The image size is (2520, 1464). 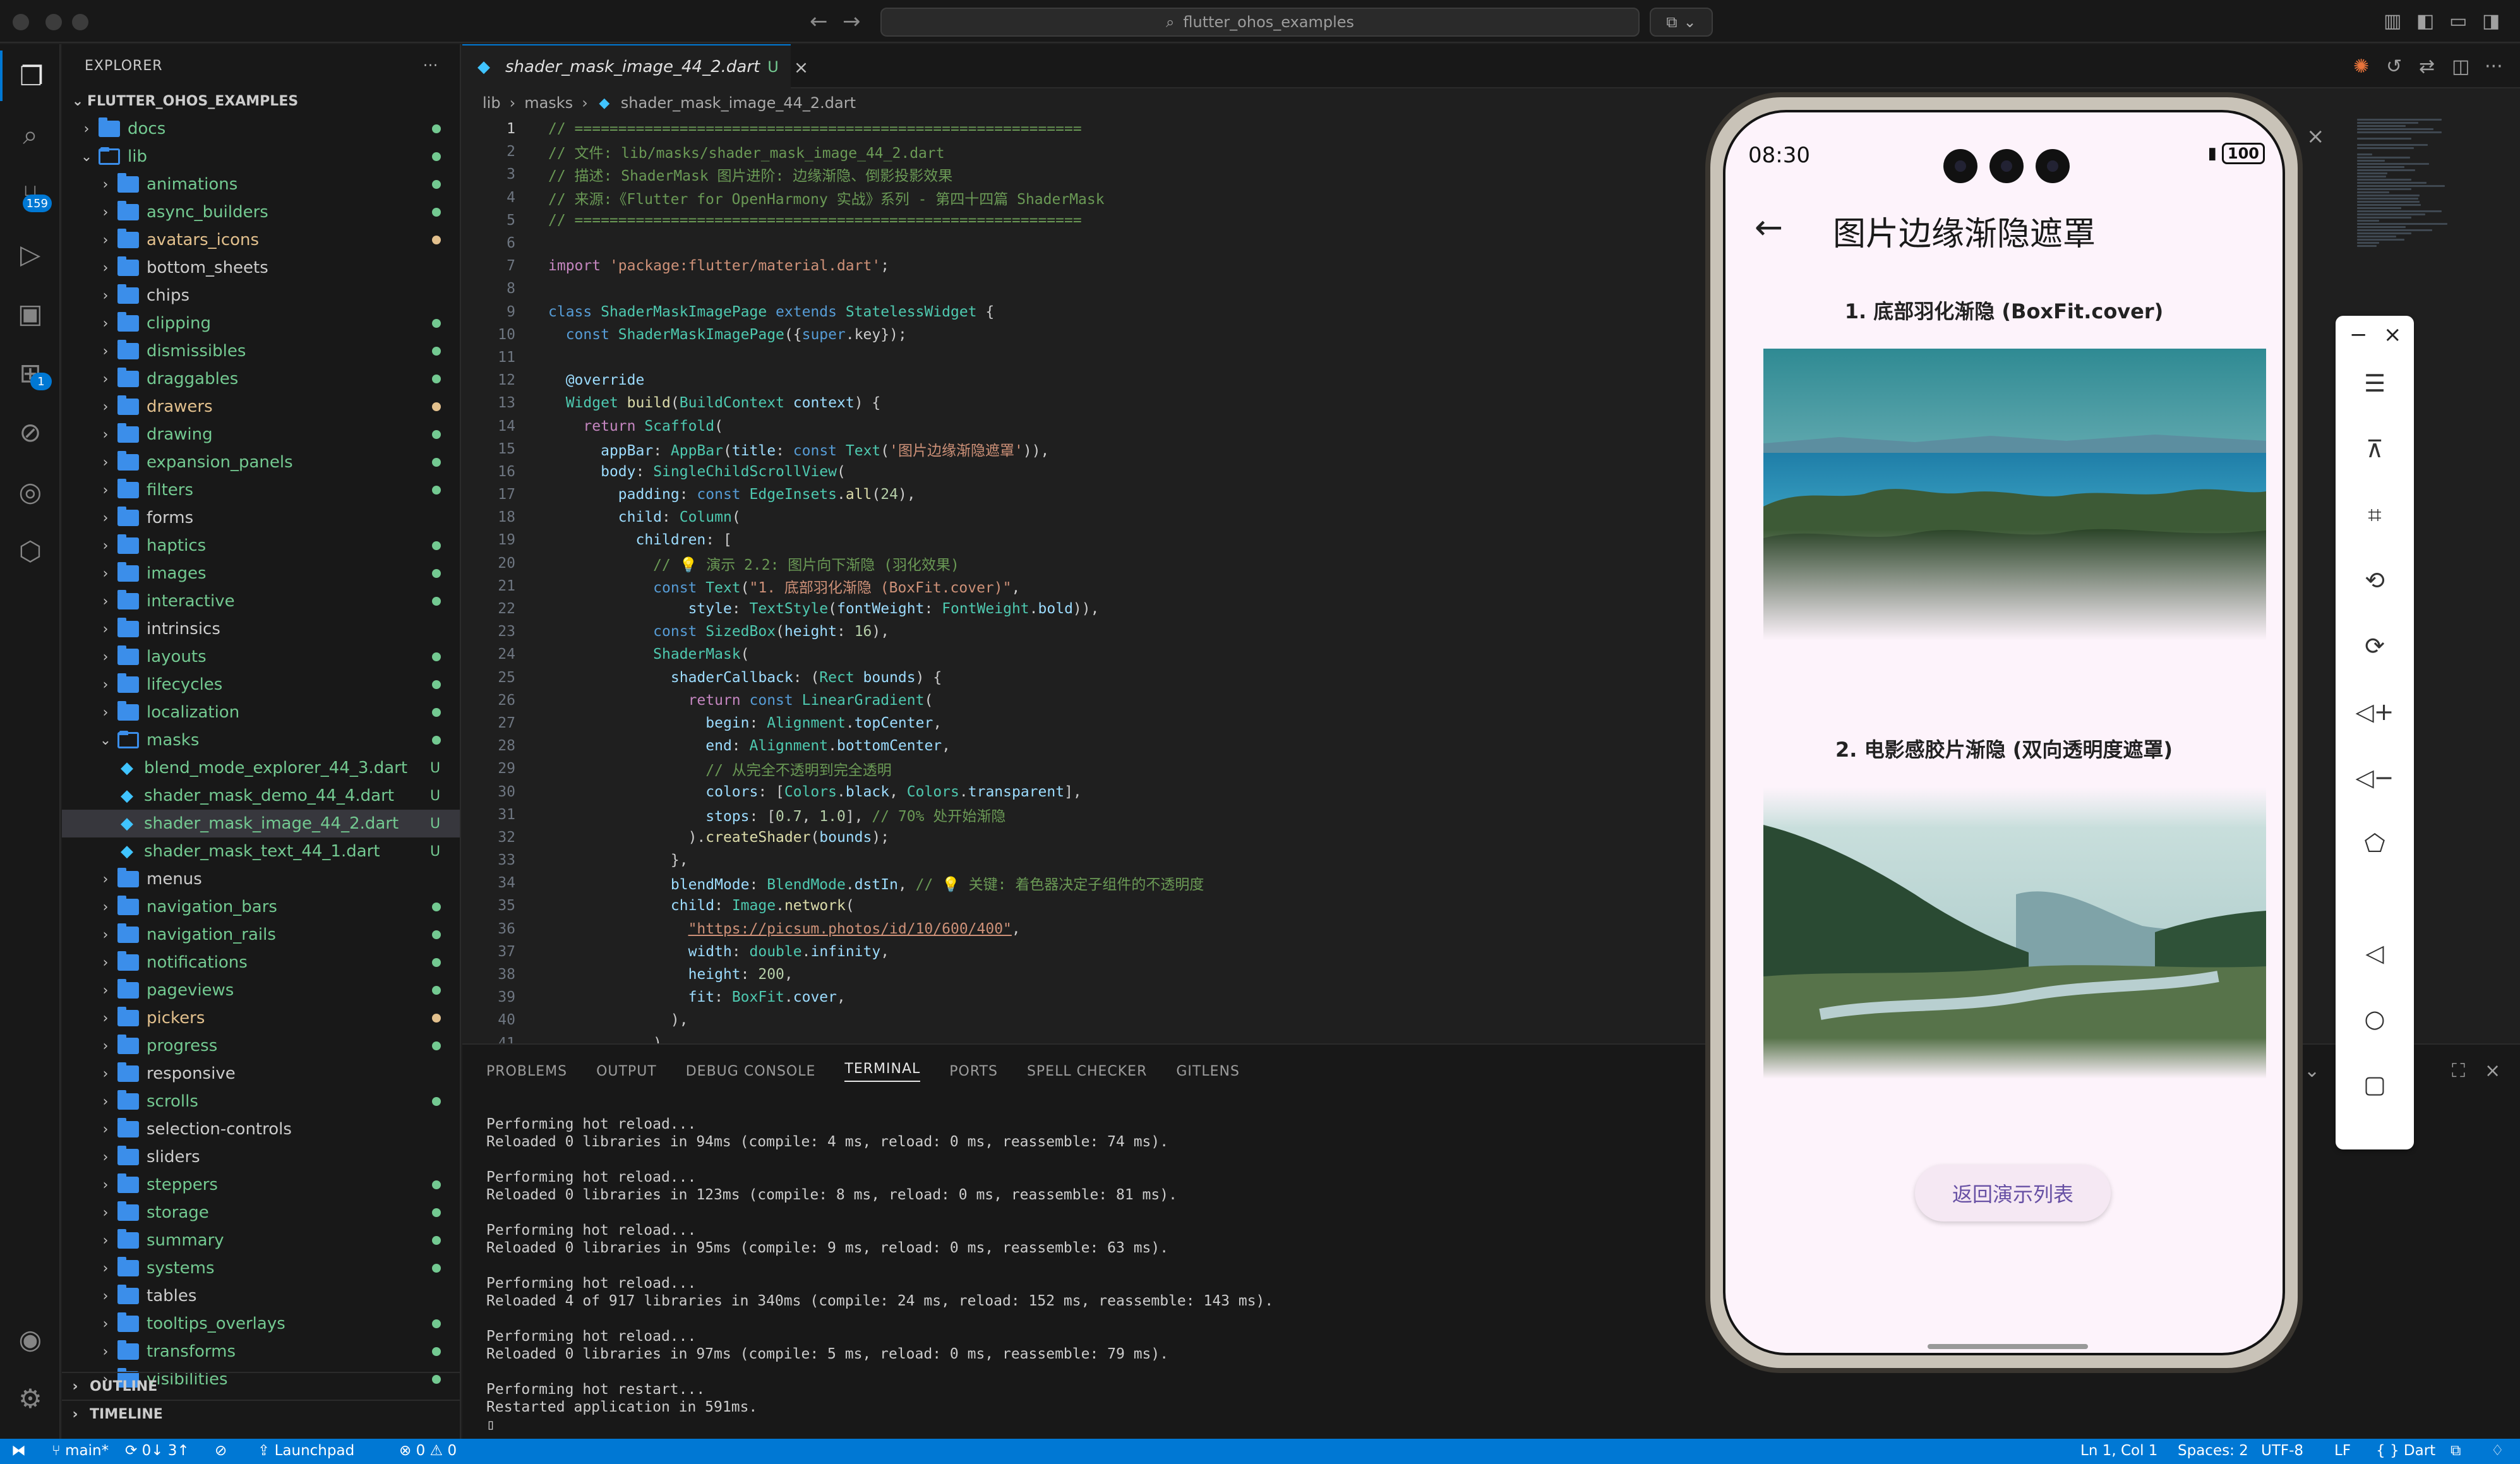 I want to click on folder-item: › scrolls, so click(x=261, y=1101).